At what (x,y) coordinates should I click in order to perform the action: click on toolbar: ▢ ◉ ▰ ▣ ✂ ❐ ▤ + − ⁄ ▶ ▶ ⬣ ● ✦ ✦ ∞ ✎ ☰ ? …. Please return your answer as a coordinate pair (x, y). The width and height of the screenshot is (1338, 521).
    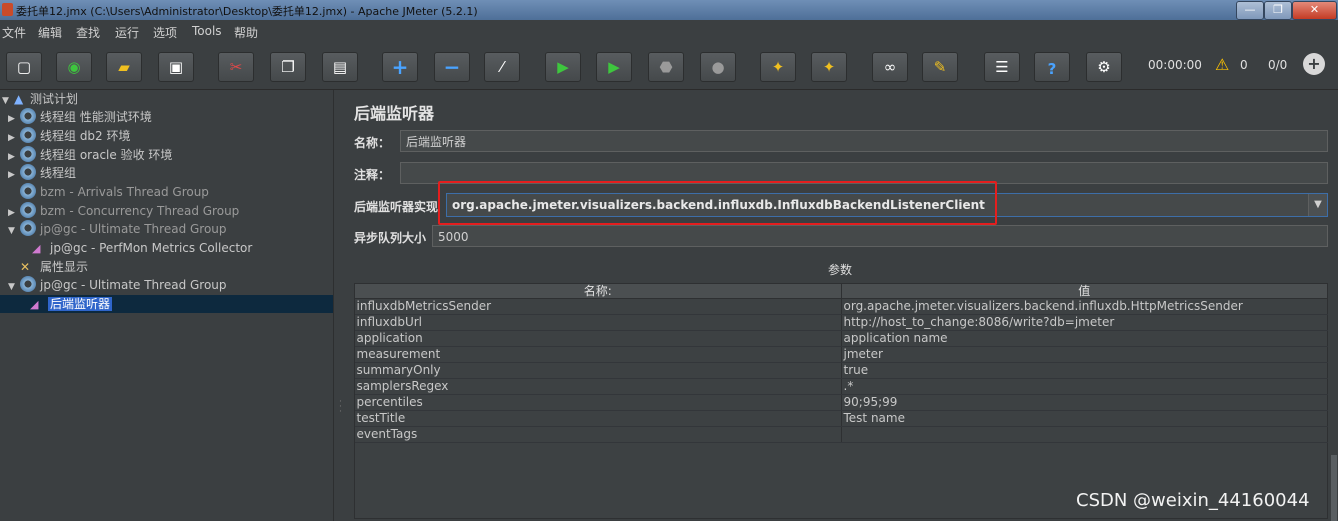
    Looking at the image, I should click on (669, 66).